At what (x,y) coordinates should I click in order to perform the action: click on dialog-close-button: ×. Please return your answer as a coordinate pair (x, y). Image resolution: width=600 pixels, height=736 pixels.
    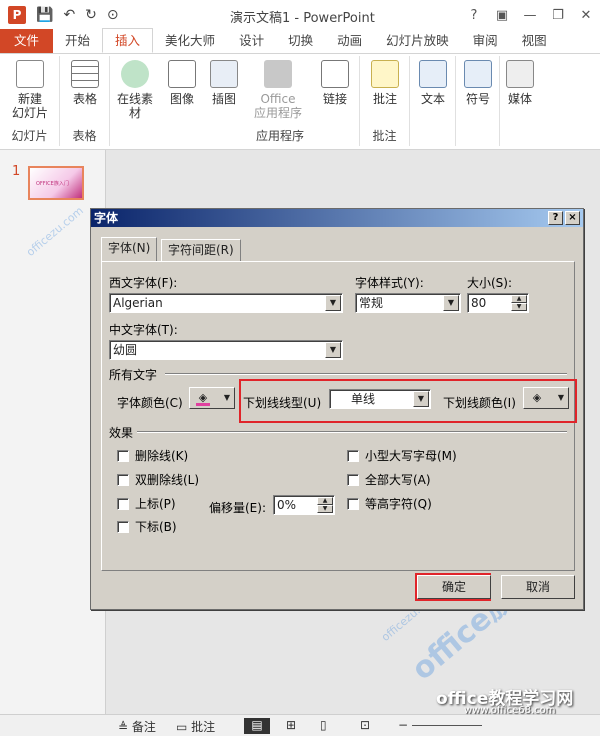
    Looking at the image, I should click on (572, 218).